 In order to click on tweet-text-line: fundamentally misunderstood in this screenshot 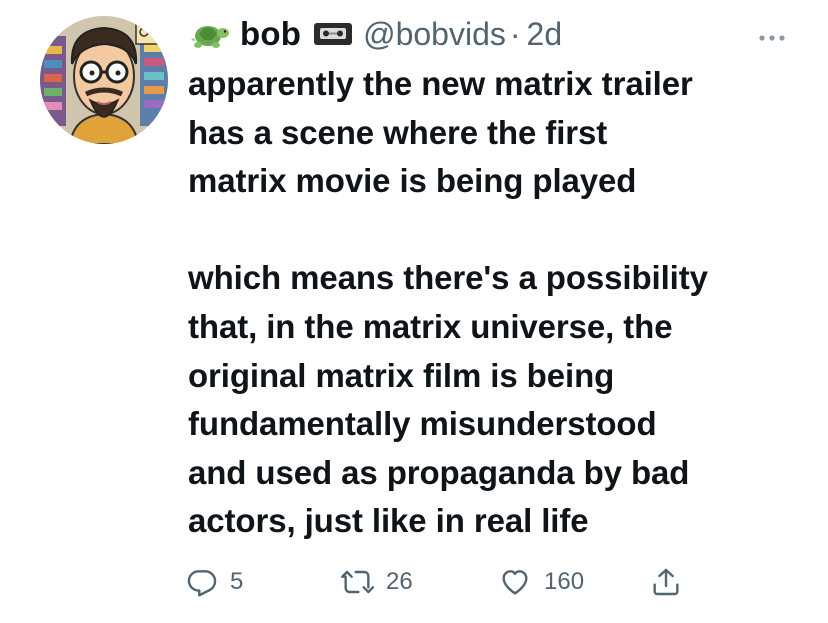, I will do `click(422, 424)`.